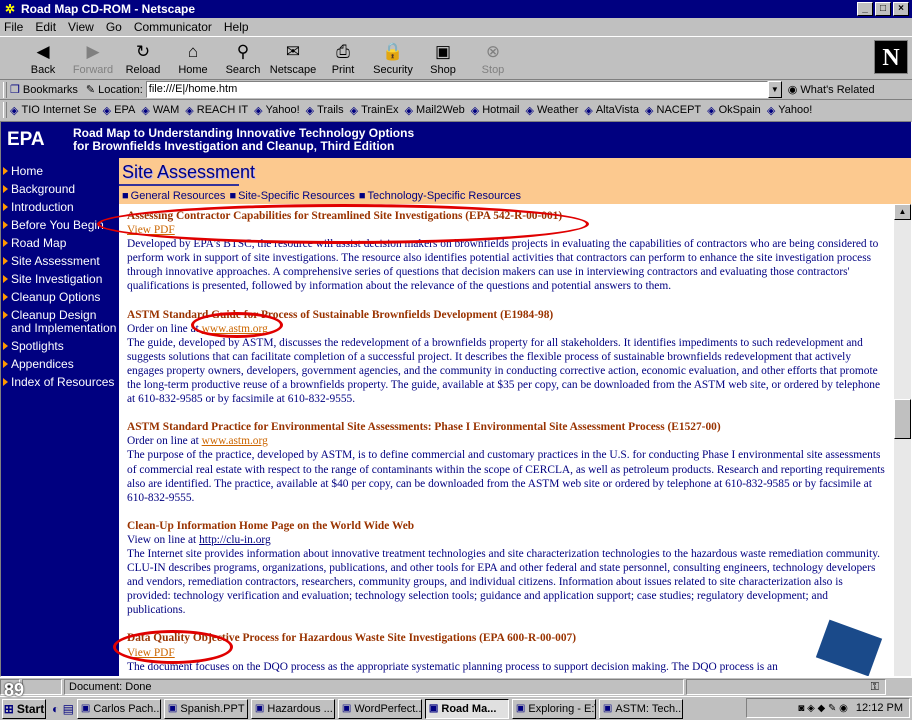  What do you see at coordinates (235, 441) in the screenshot?
I see `resource-link: www.astm.org` at bounding box center [235, 441].